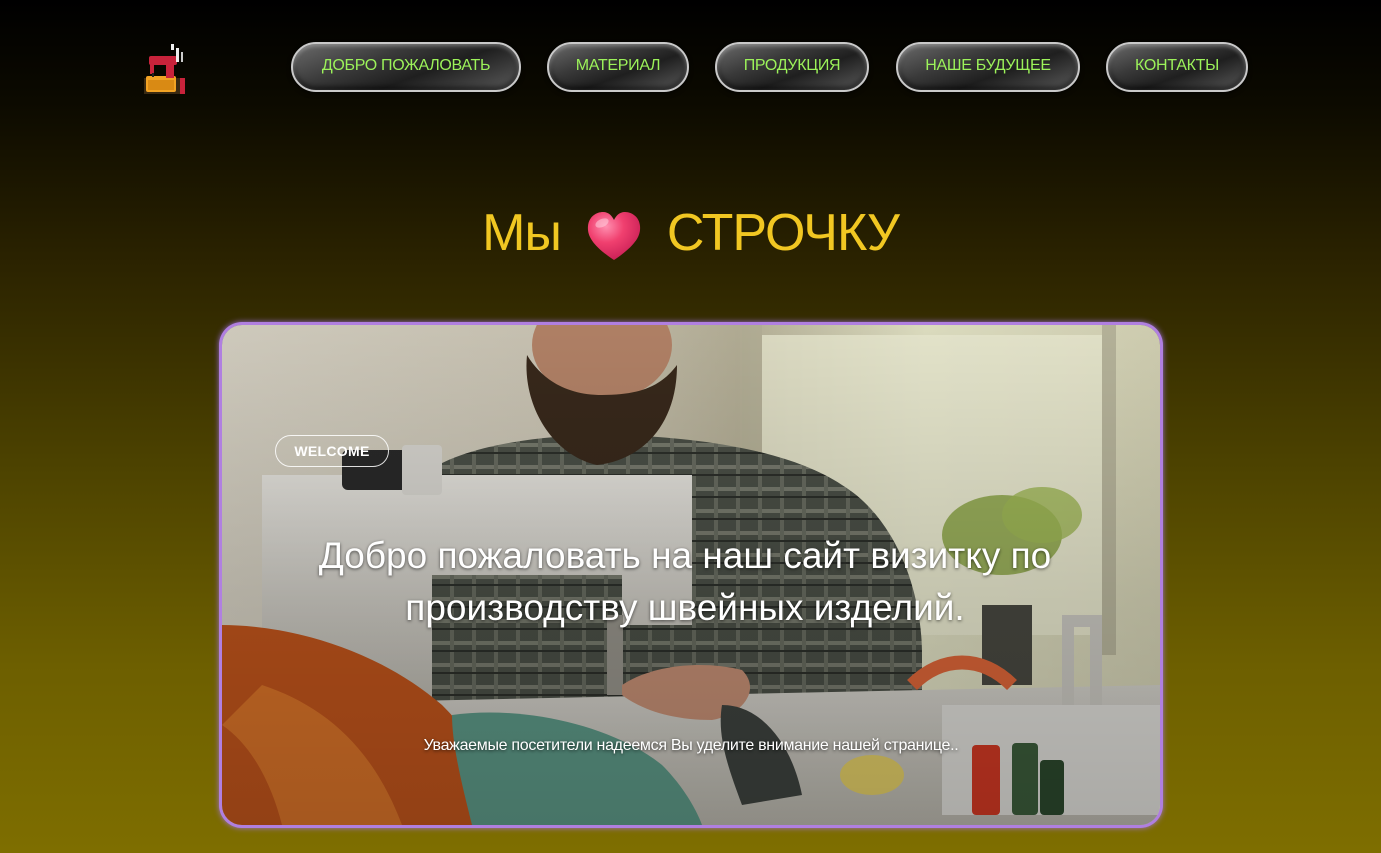 The height and width of the screenshot is (853, 1381). What do you see at coordinates (1177, 67) in the screenshot?
I see `nav-button-contacts: КОНТАКТЫ` at bounding box center [1177, 67].